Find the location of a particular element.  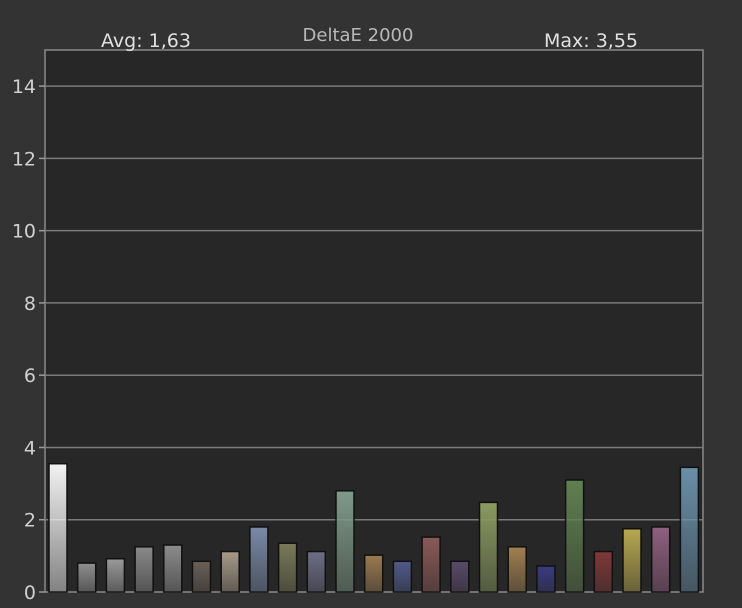

y-tick-label: 14 is located at coordinates (24, 87).